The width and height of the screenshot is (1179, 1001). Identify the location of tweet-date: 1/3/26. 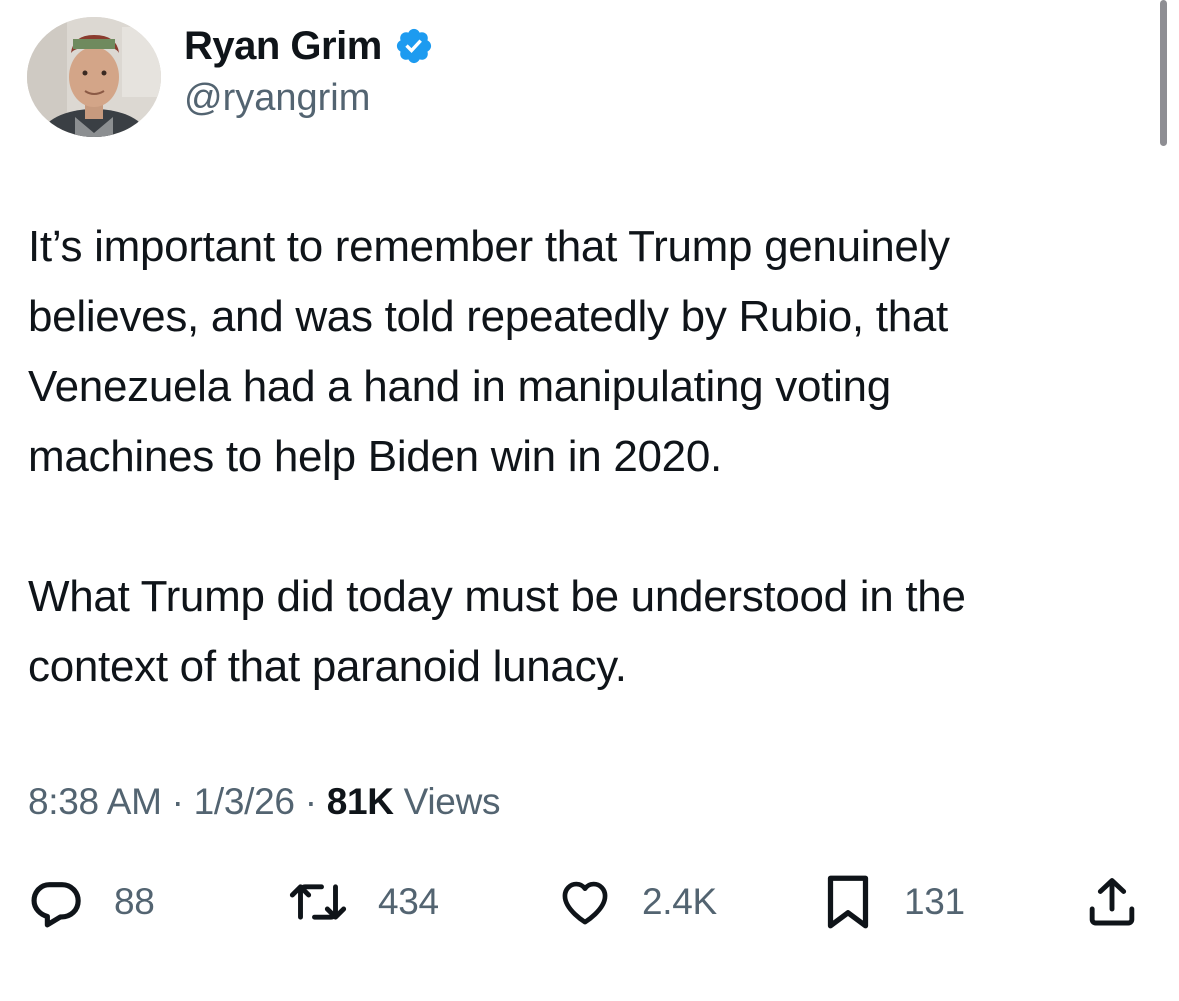
(244, 801).